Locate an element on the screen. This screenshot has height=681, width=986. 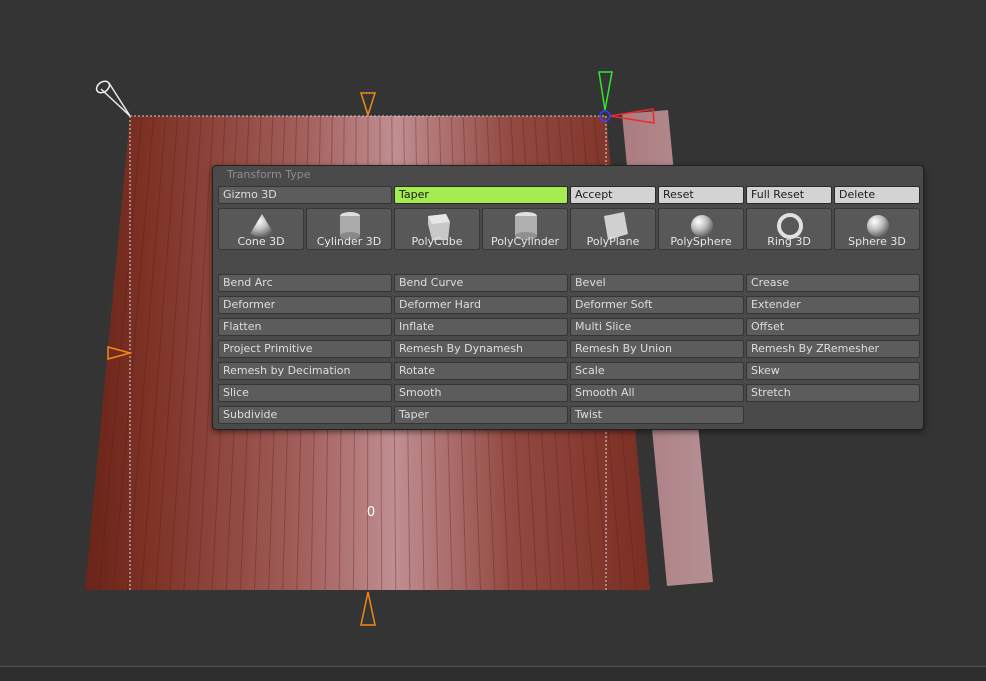
deformer-button-extender: Extender is located at coordinates (833, 305).